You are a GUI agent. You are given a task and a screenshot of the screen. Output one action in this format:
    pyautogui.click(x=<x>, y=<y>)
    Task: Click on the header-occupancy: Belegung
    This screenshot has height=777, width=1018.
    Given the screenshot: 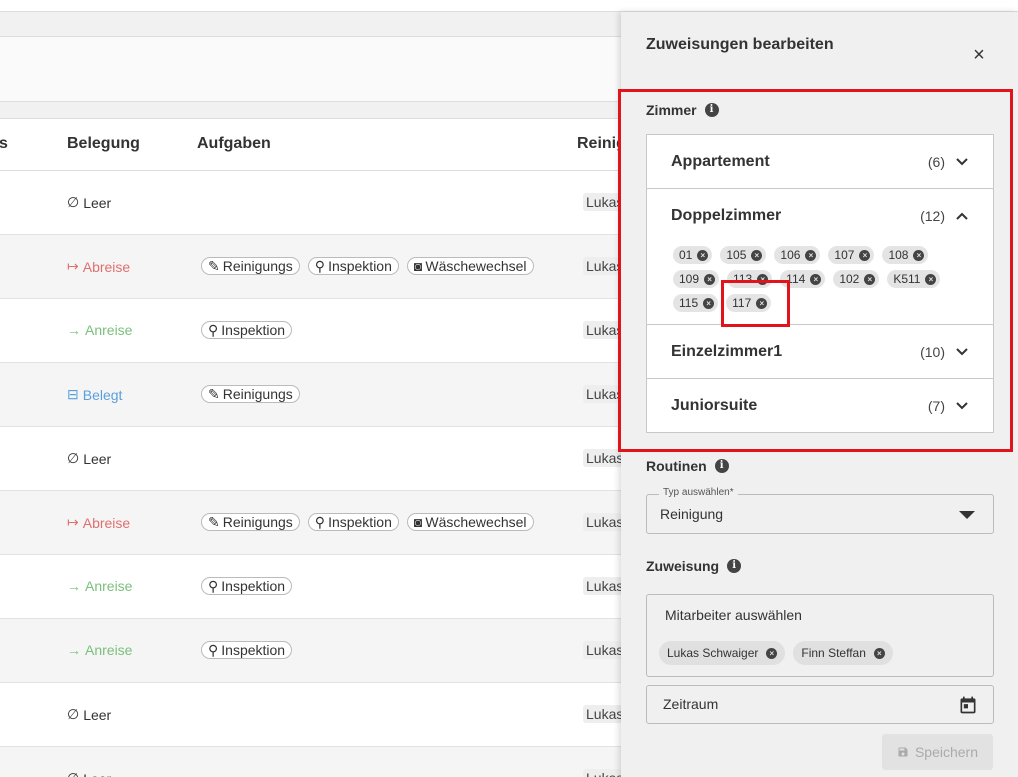 What is the action you would take?
    pyautogui.click(x=103, y=144)
    